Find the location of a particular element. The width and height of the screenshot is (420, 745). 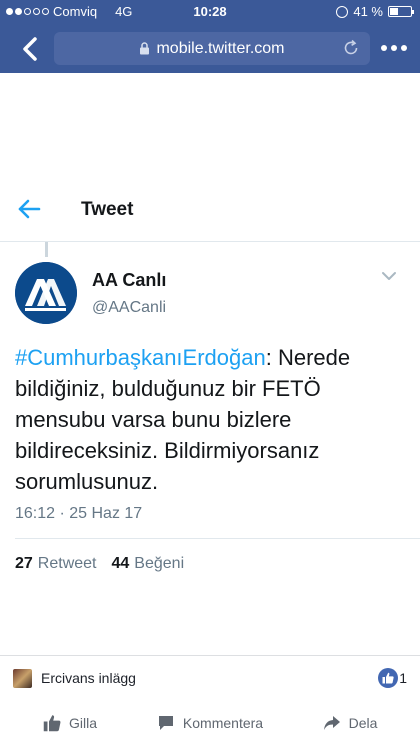

author-name: AA Canlı is located at coordinates (129, 280).